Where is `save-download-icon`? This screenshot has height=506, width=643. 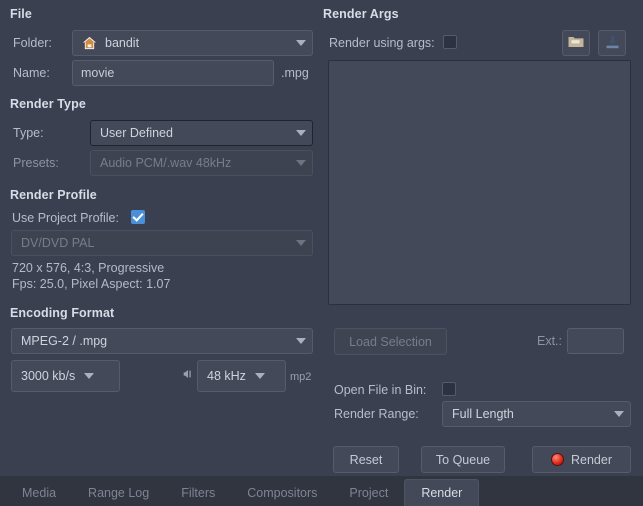
save-download-icon is located at coordinates (612, 43).